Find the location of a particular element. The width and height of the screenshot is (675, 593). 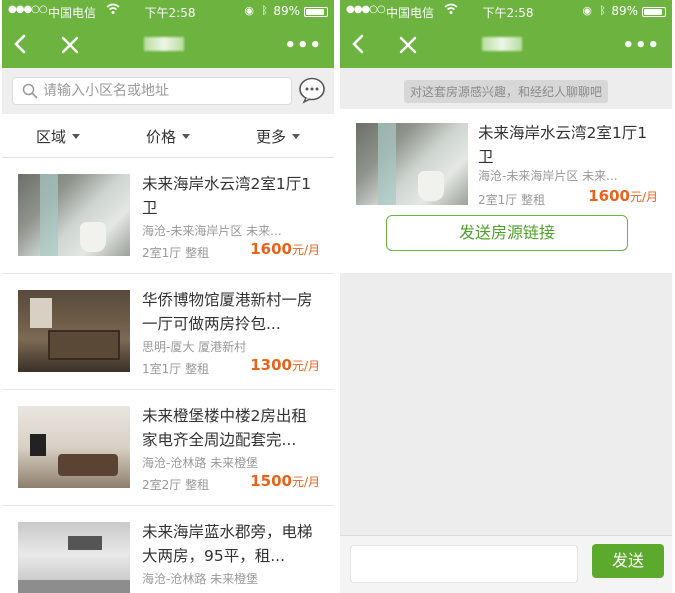

listing-item: 未来海岸蓝水郡旁，电梯大两房，95平，租... 海沧-沧林路 未来橙堡 is located at coordinates (168, 549).